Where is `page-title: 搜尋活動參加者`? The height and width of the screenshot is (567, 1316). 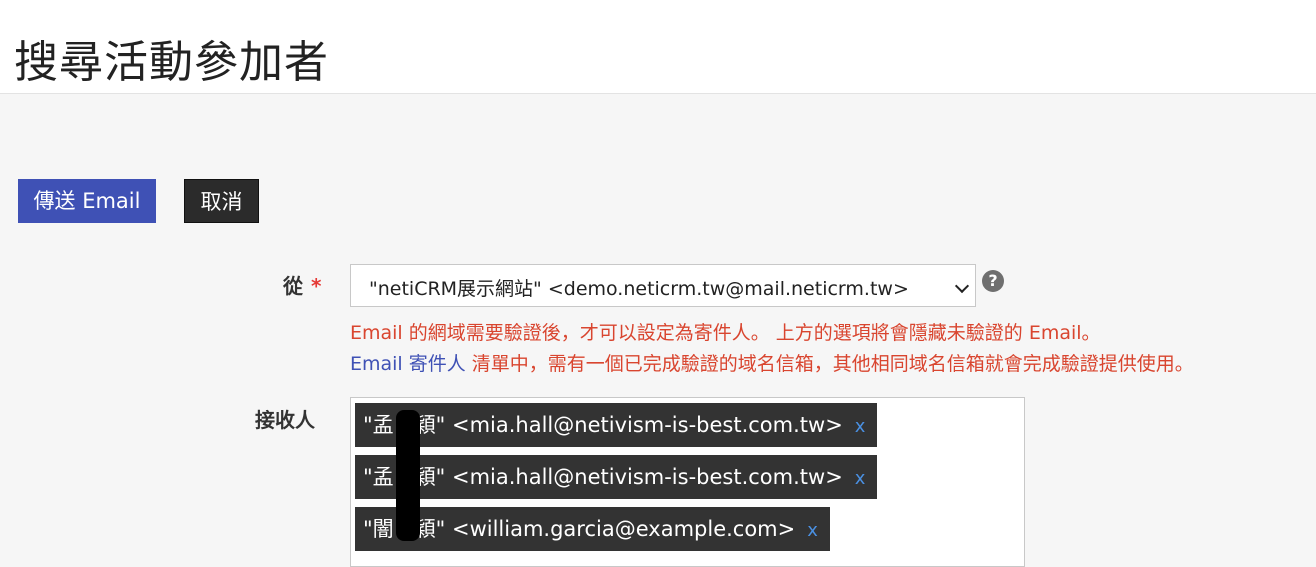
page-title: 搜尋活動參加者 is located at coordinates (171, 63).